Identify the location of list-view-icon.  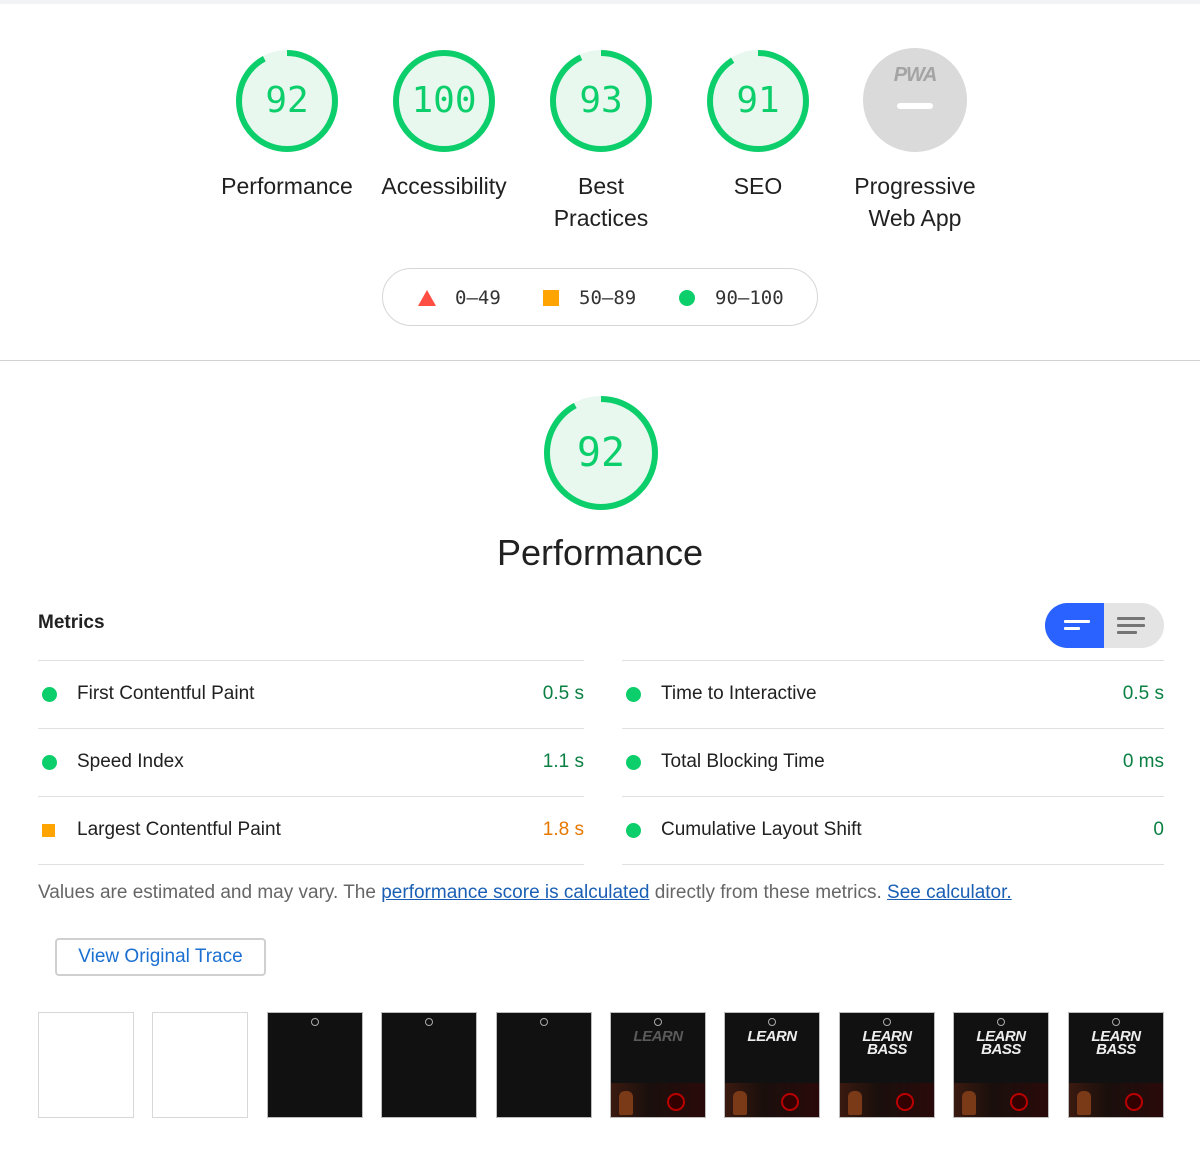
(1131, 618).